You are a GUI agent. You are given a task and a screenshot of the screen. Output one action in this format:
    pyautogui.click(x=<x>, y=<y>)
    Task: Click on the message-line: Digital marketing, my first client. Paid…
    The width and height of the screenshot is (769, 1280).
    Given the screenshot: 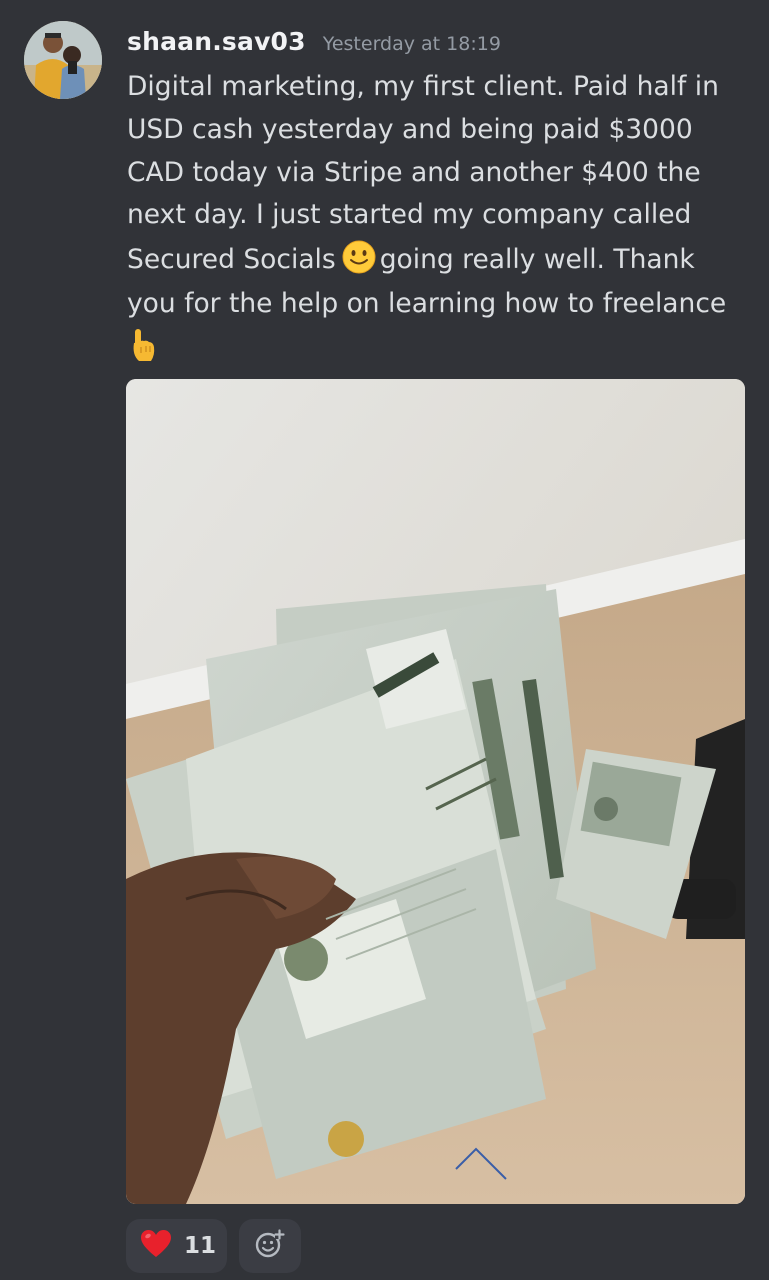 What is the action you would take?
    pyautogui.click(x=423, y=86)
    